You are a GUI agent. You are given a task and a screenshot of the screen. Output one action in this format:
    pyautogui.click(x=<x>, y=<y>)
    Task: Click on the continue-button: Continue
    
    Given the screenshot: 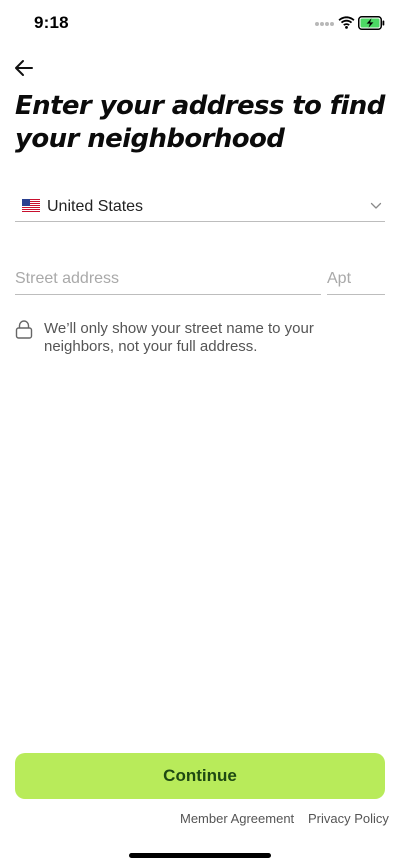 What is the action you would take?
    pyautogui.click(x=200, y=776)
    